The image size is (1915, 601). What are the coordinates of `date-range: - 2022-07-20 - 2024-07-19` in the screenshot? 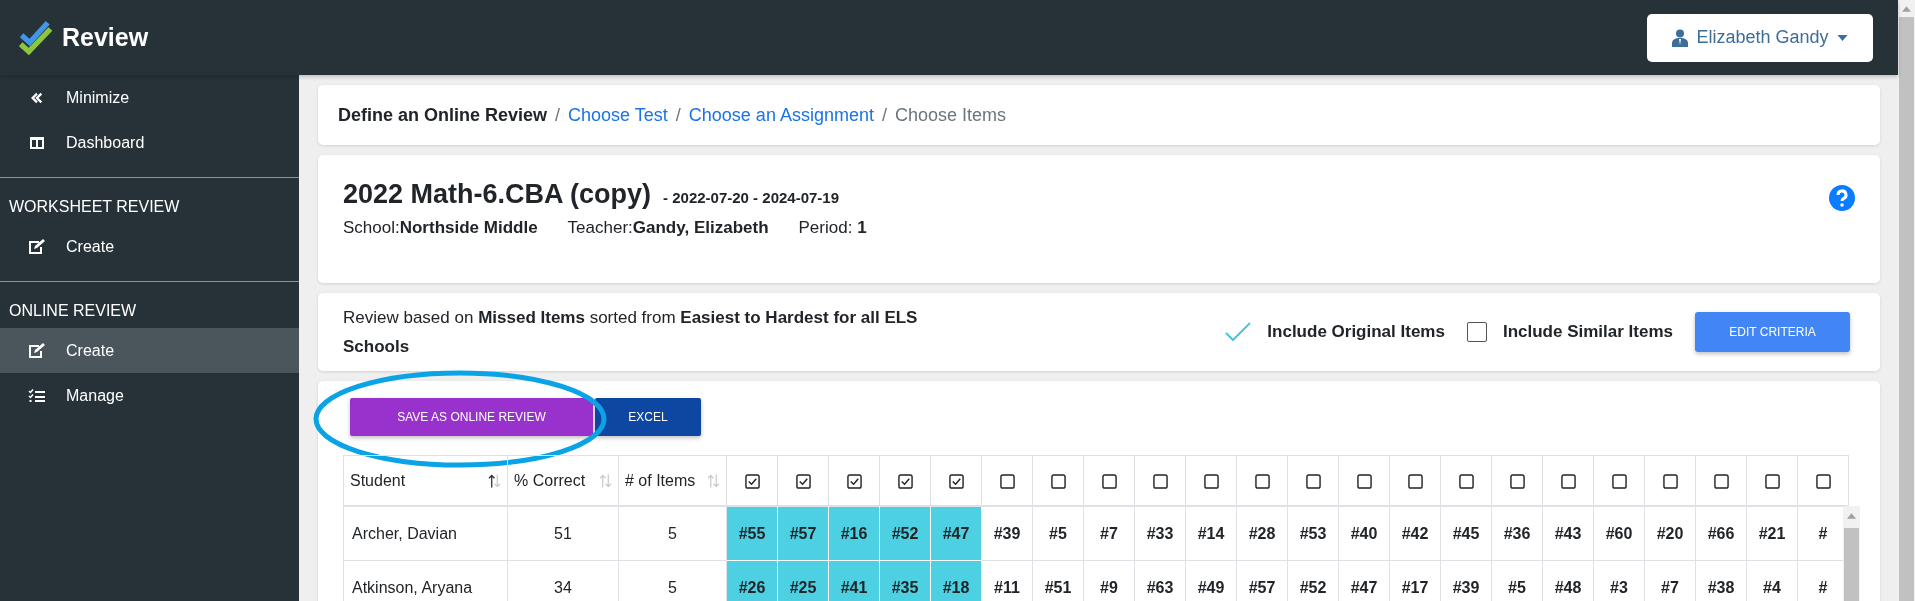 It's located at (751, 197).